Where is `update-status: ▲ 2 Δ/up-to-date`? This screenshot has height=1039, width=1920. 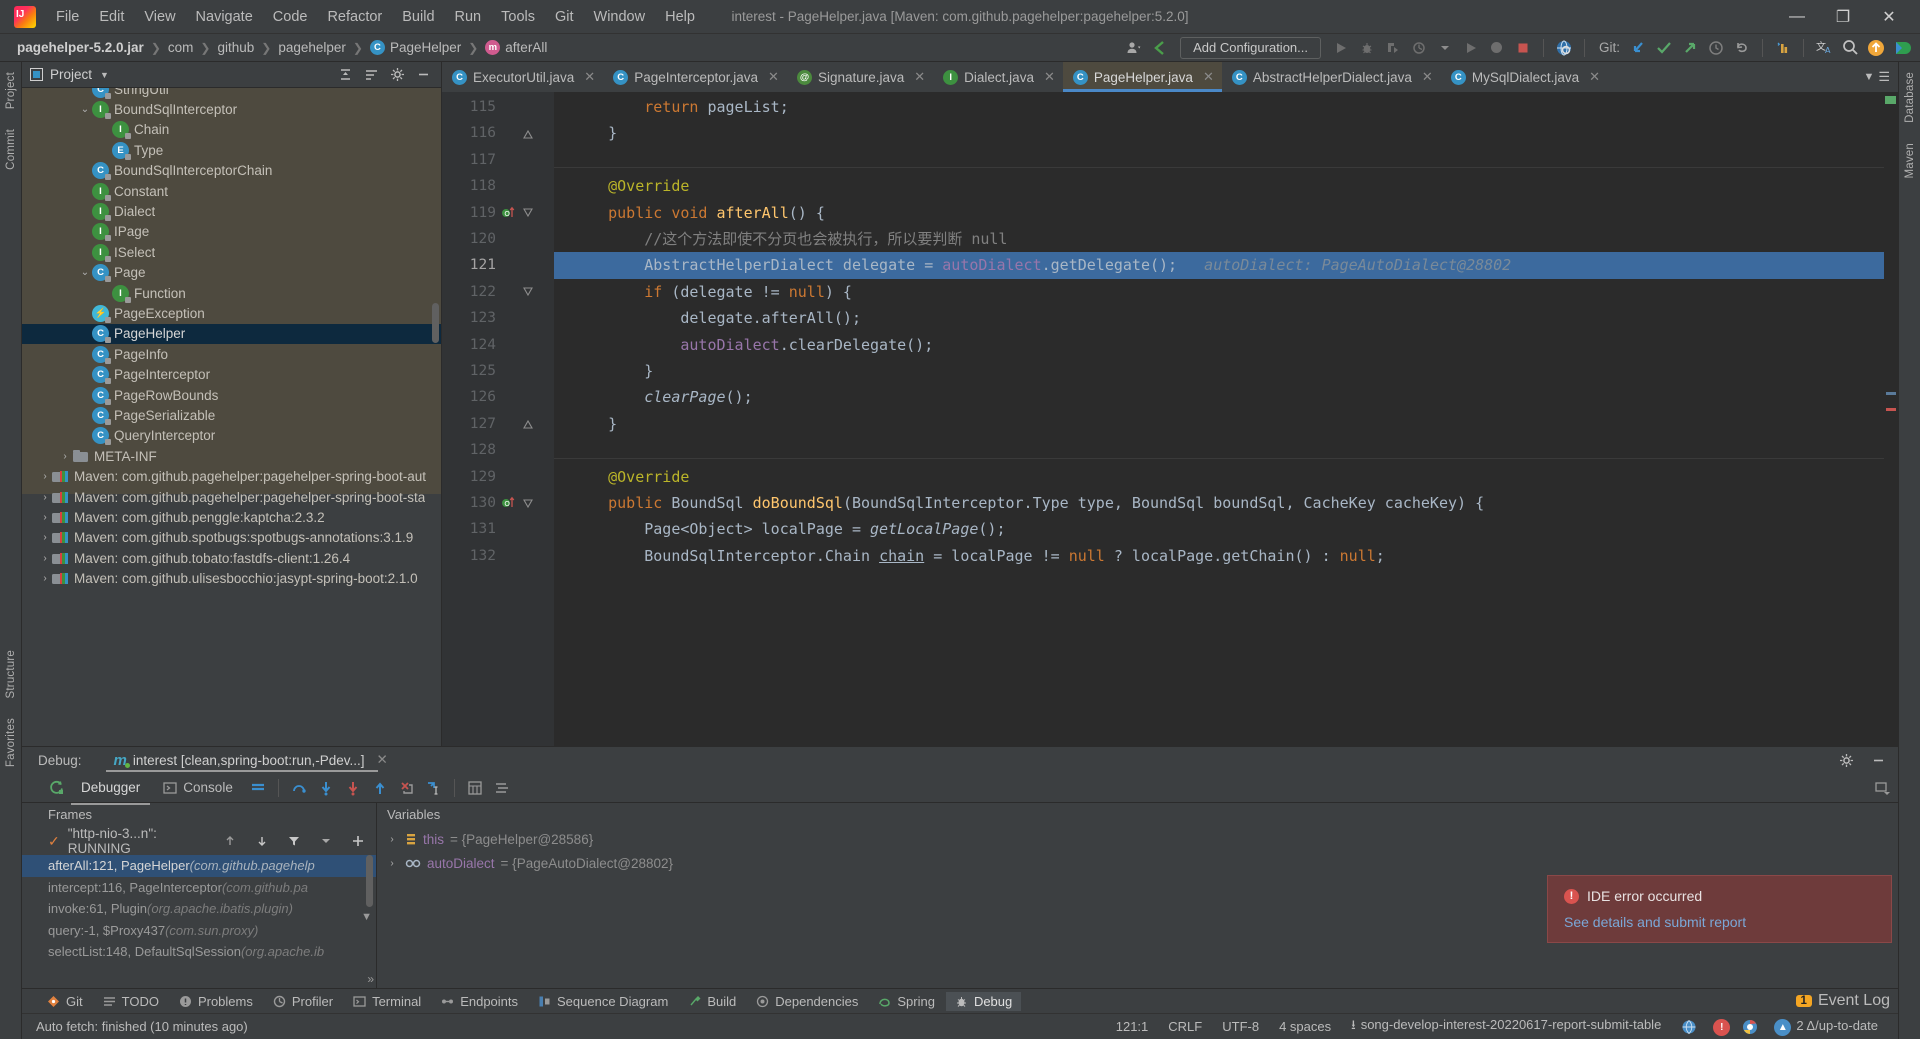 update-status: ▲ 2 Δ/up-to-date is located at coordinates (1826, 1027).